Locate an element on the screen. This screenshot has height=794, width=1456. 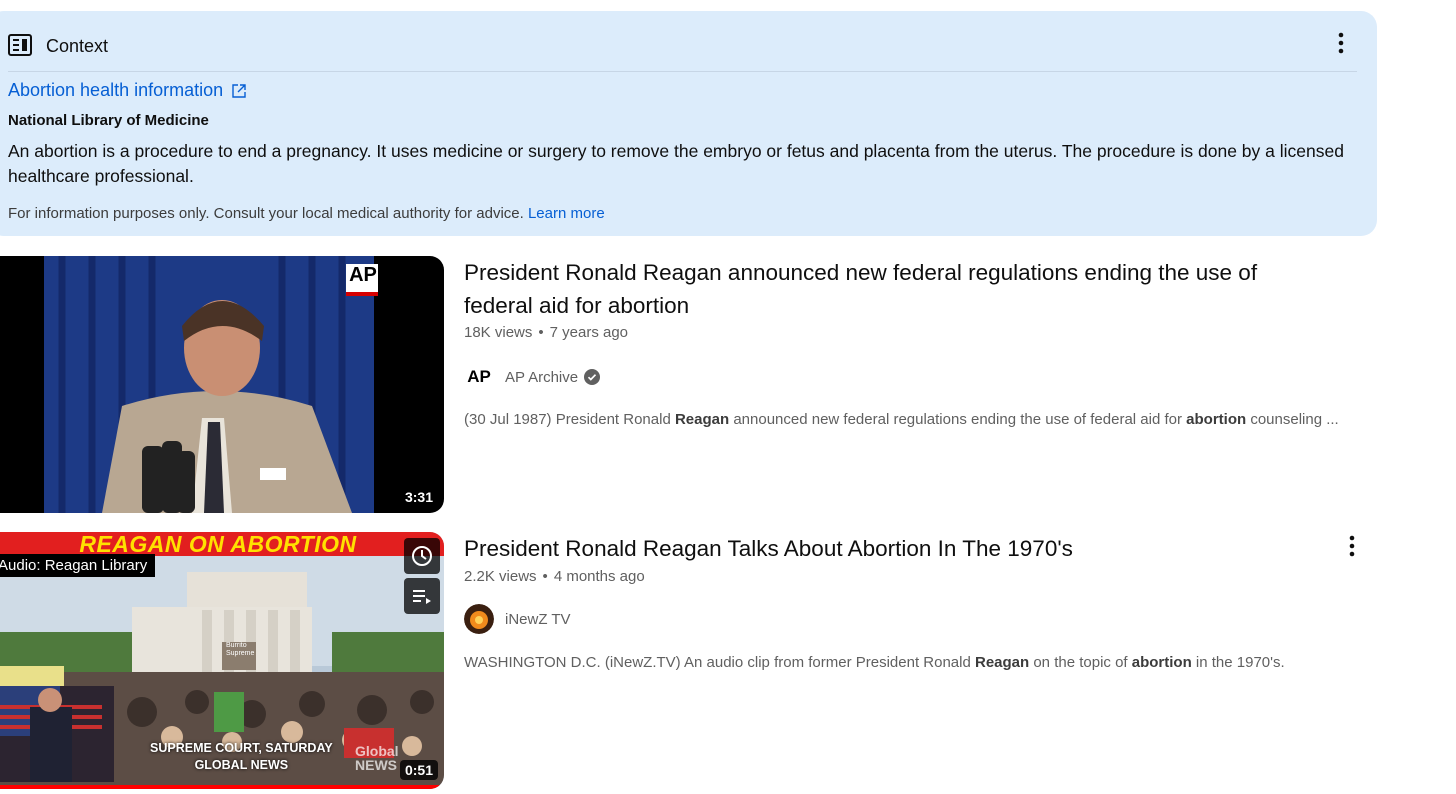
learn-more-link: Learn more is located at coordinates (566, 213).